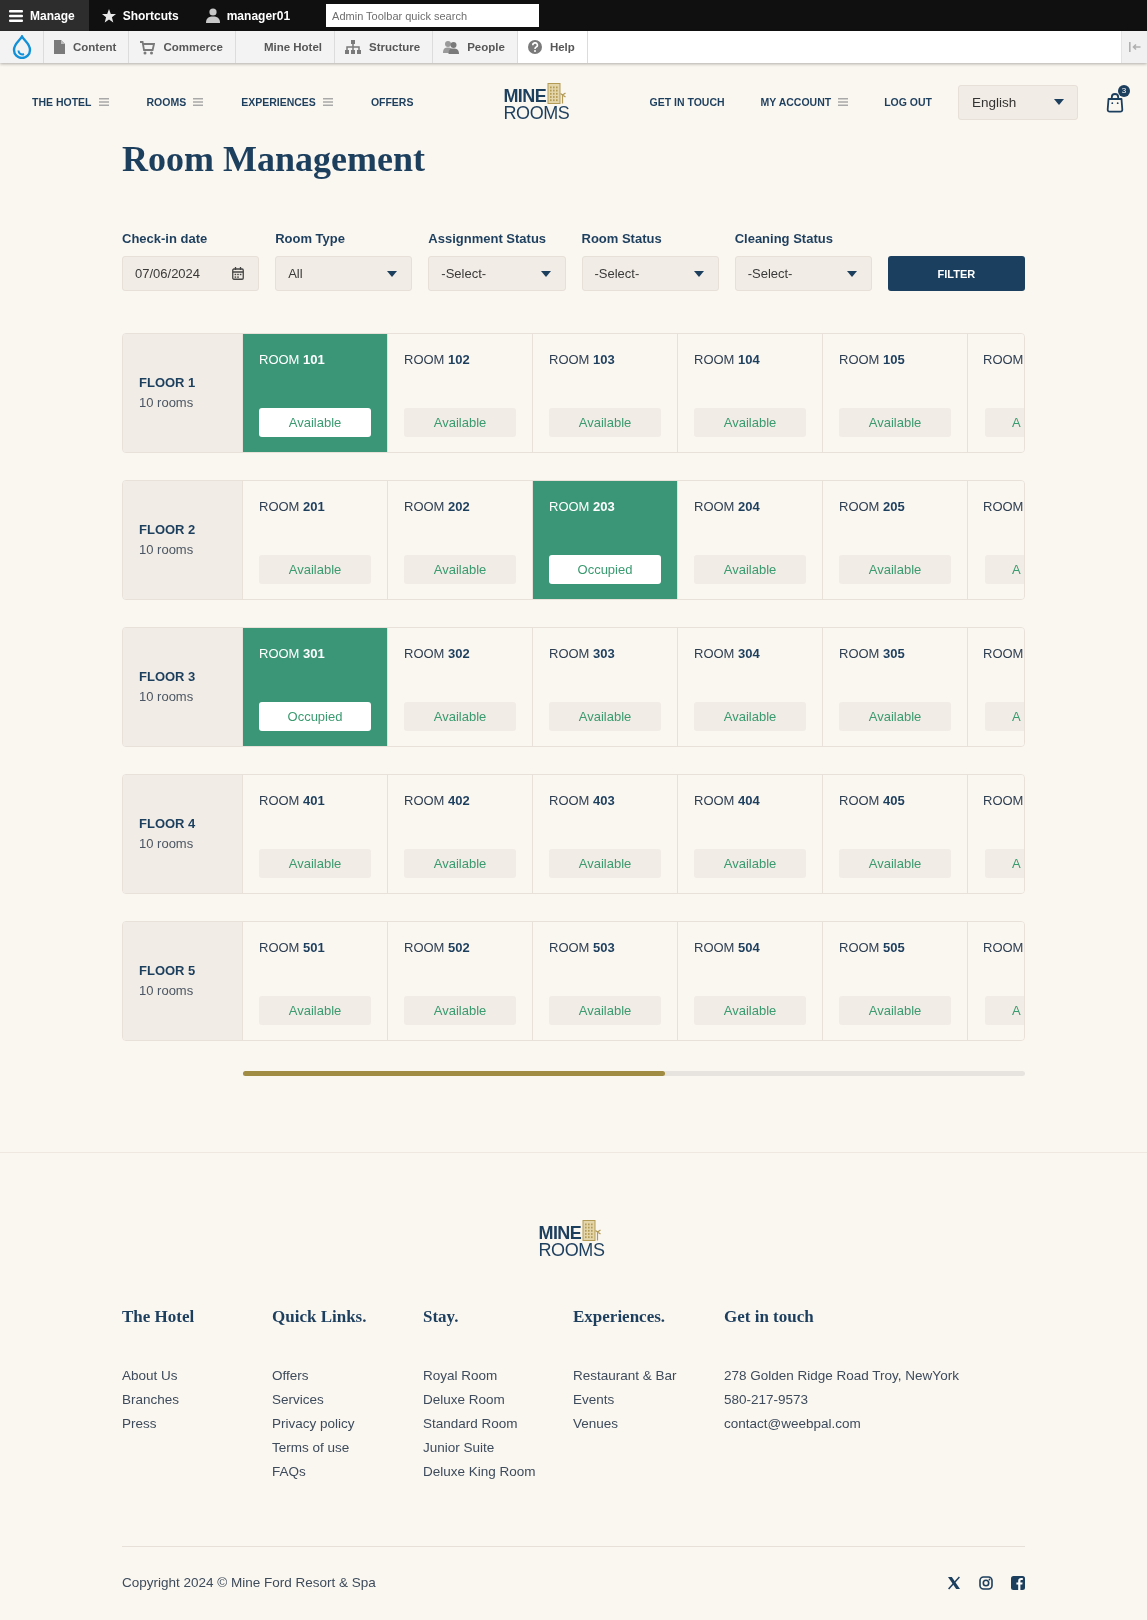  What do you see at coordinates (147, 47) in the screenshot?
I see `cart-icon` at bounding box center [147, 47].